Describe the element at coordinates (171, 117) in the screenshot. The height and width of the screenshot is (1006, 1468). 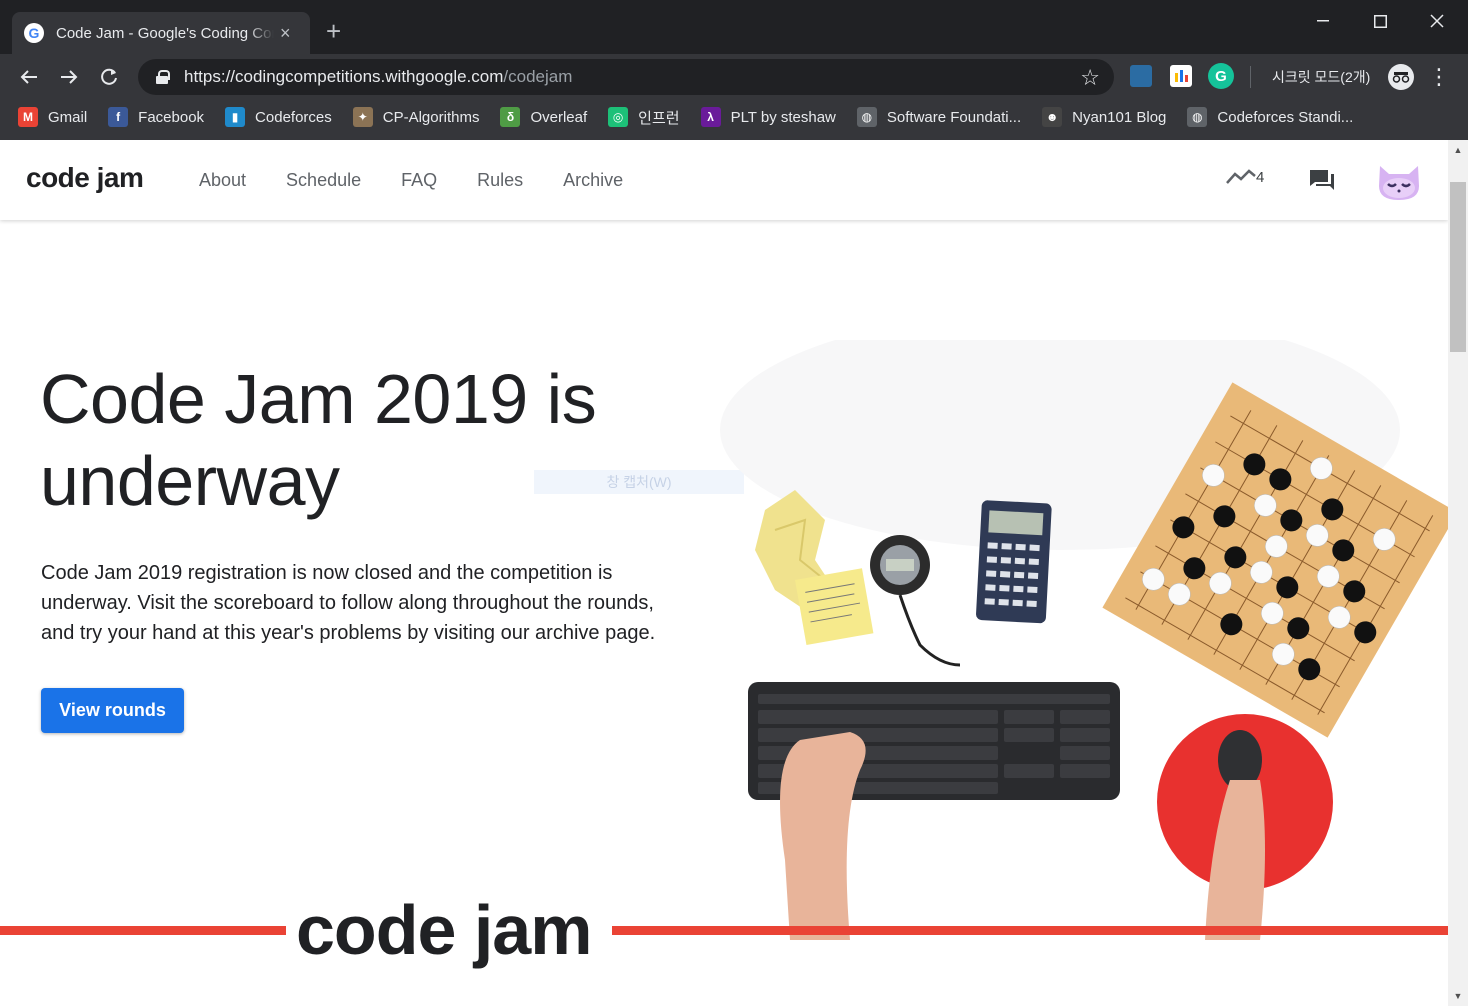
I see `bookmark-label: Facebook` at that location.